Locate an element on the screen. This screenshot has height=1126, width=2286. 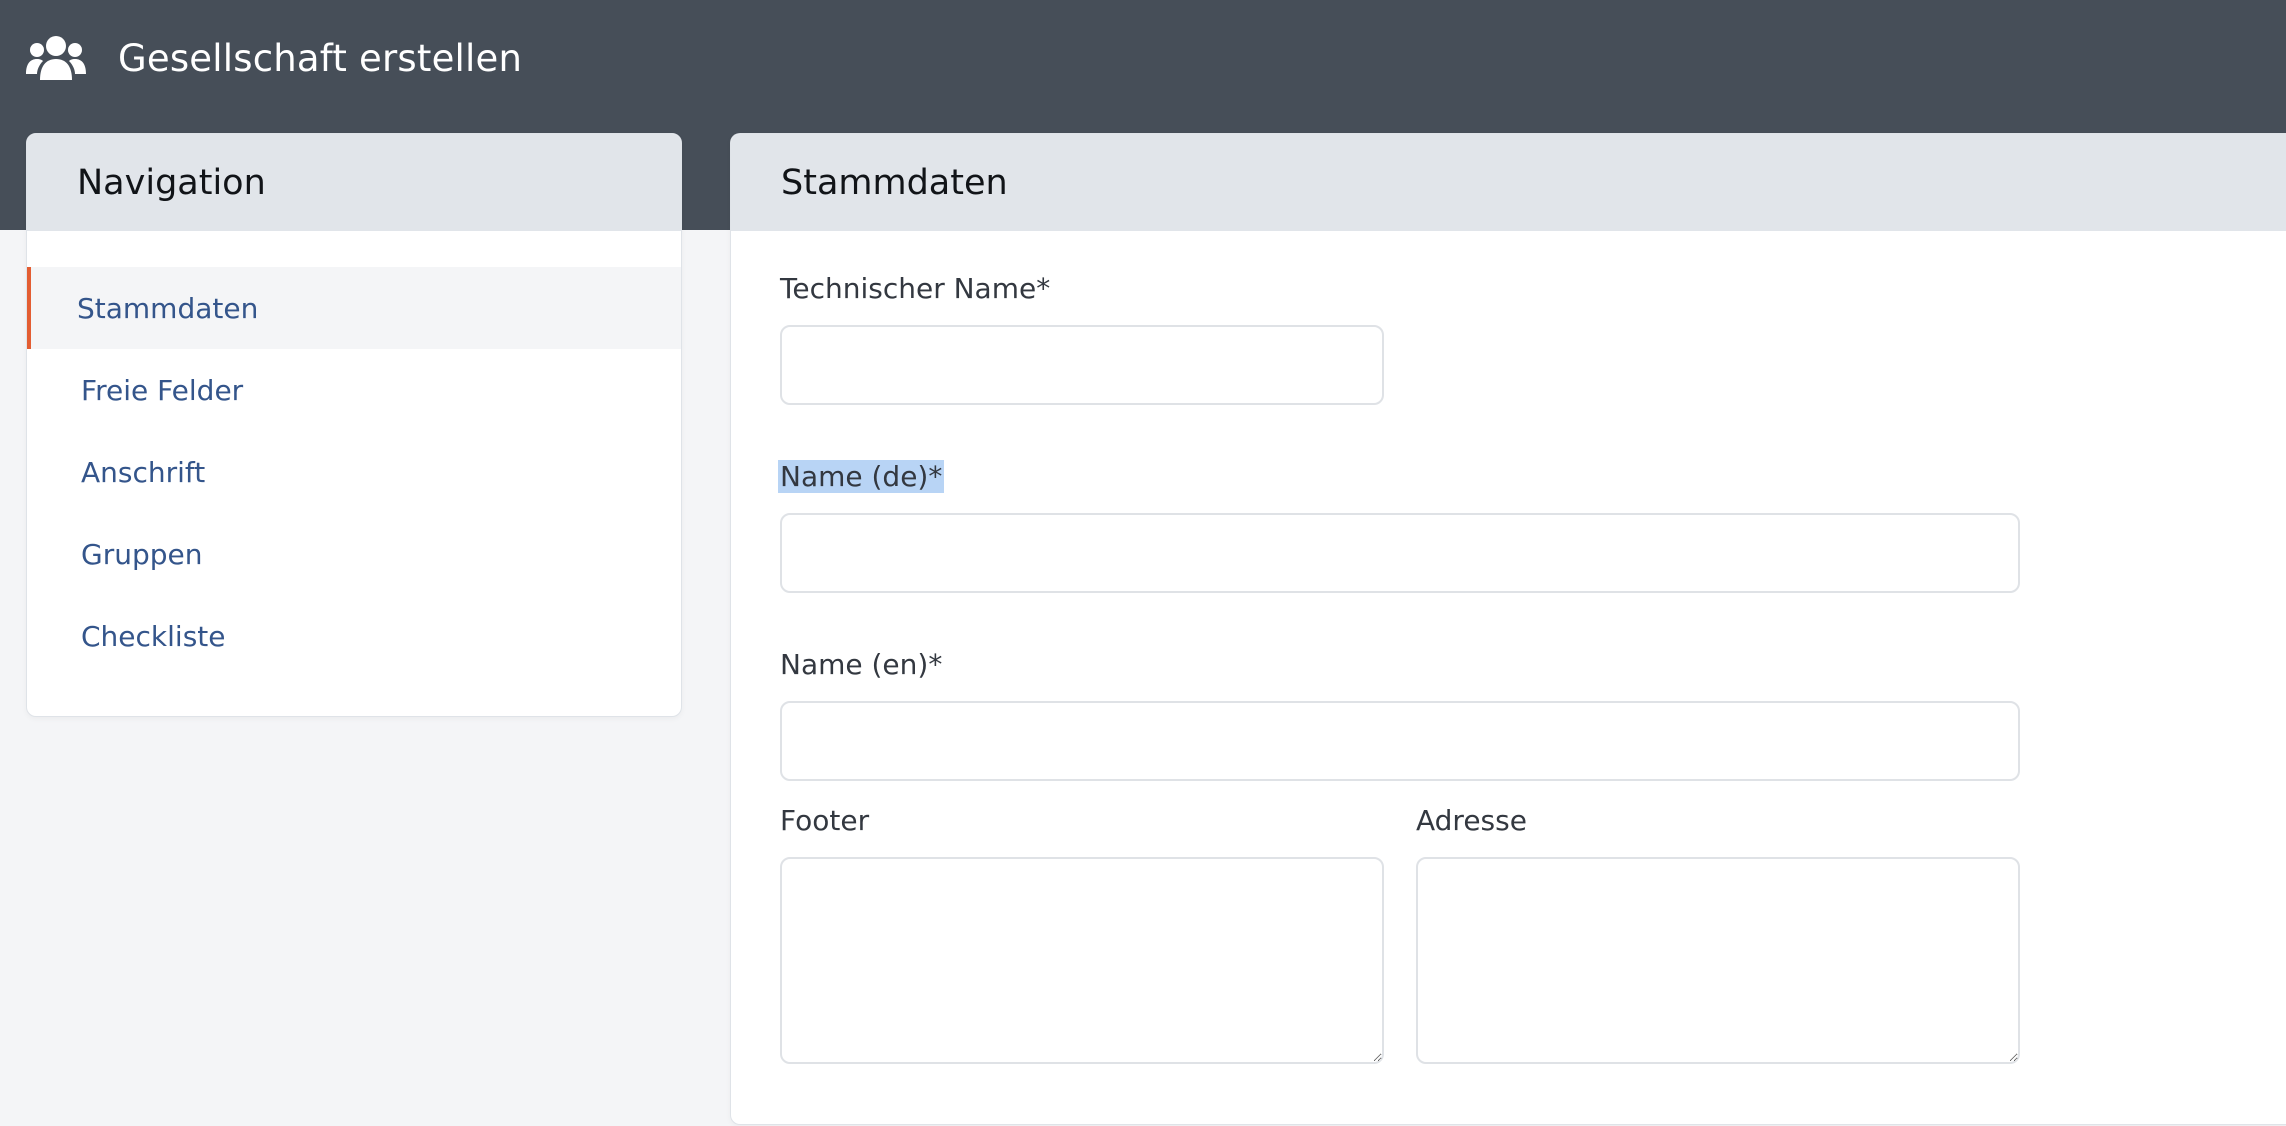
app-header: Gesellschaft erstellen is located at coordinates (274, 58).